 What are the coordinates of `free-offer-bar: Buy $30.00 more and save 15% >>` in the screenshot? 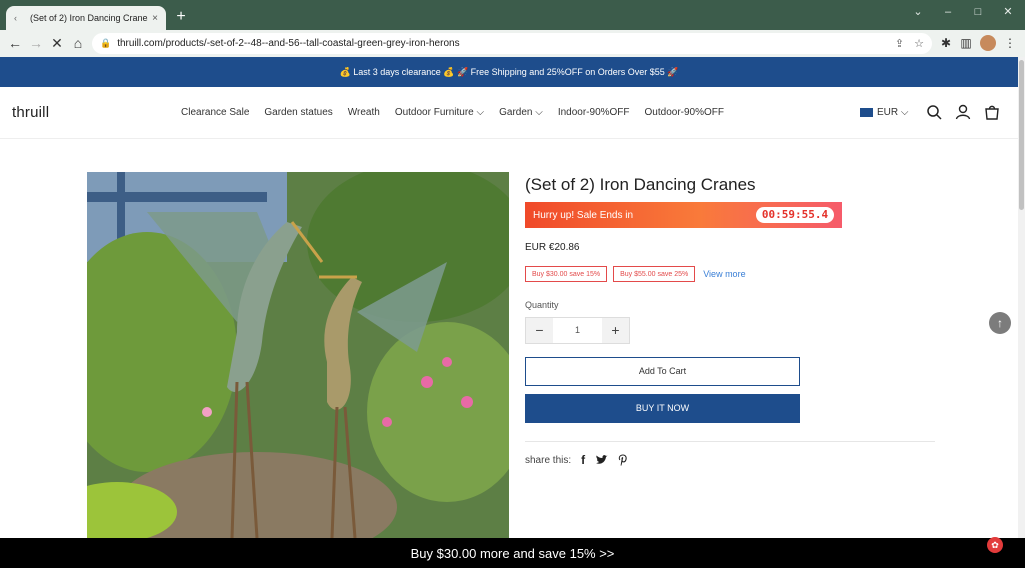 It's located at (512, 553).